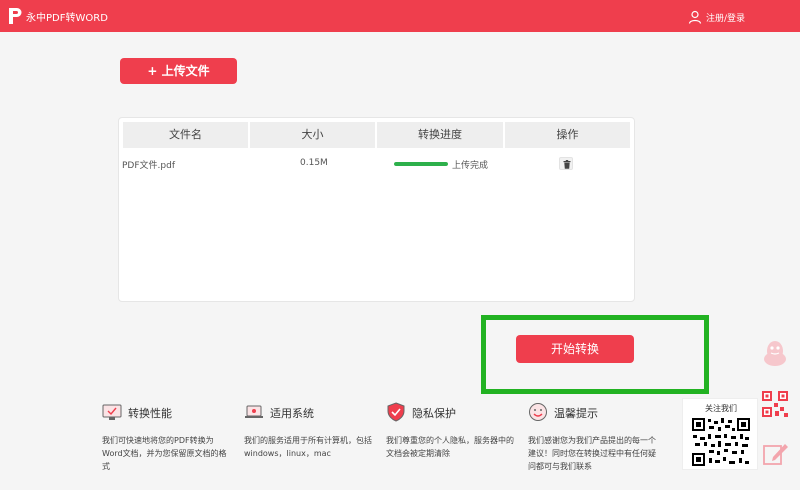 This screenshot has width=800, height=490. I want to click on feature-title: 温馨提示, so click(576, 413).